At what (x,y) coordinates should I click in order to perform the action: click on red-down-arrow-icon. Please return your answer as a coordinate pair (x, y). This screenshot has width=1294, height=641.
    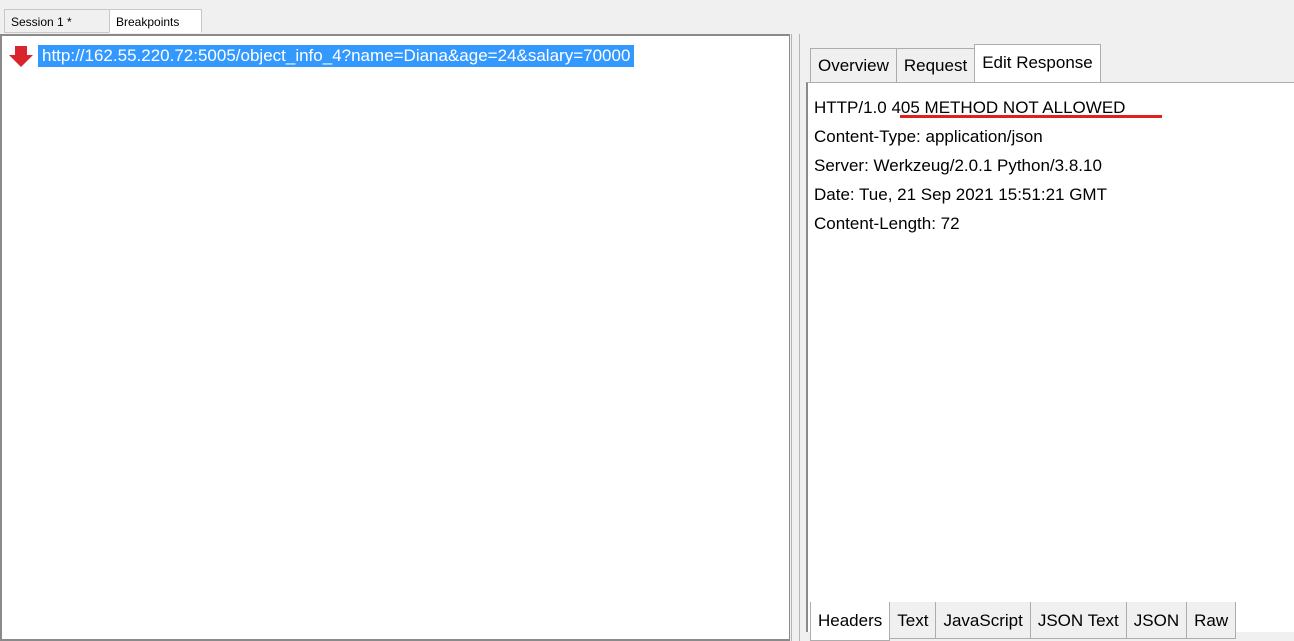
    Looking at the image, I should click on (21, 56).